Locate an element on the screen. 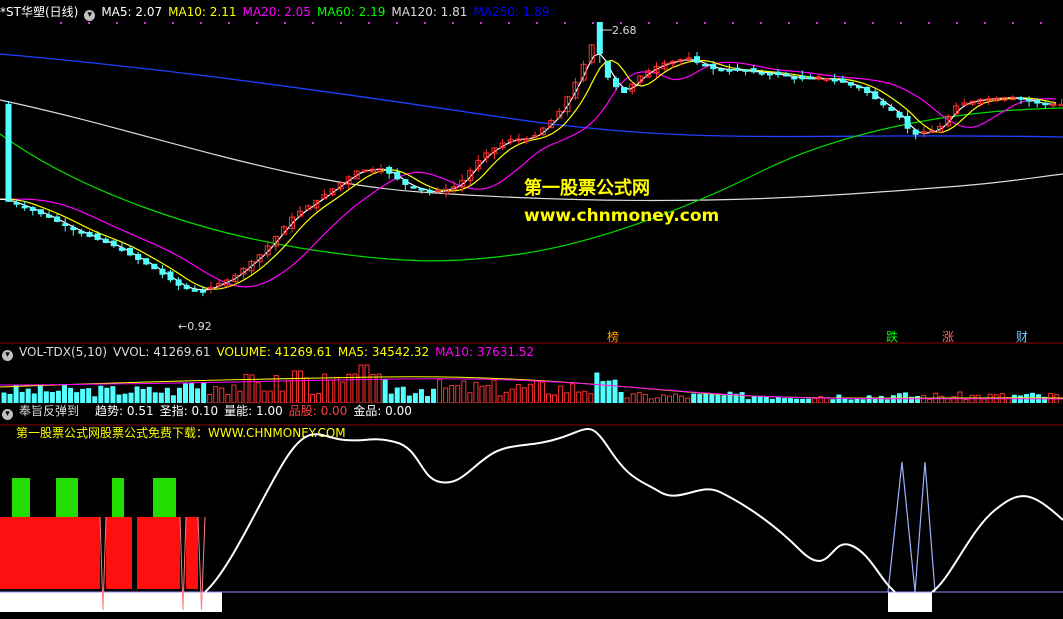 This screenshot has width=1063, height=619. event-label-cai: 财 is located at coordinates (1022, 336).